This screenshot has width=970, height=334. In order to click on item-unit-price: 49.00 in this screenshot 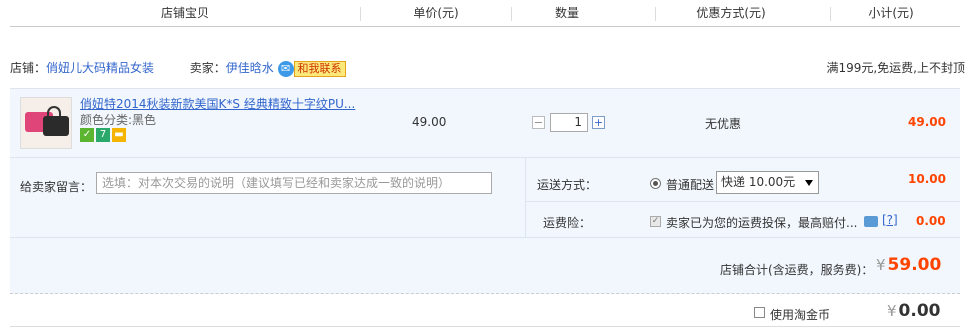, I will do `click(429, 122)`.